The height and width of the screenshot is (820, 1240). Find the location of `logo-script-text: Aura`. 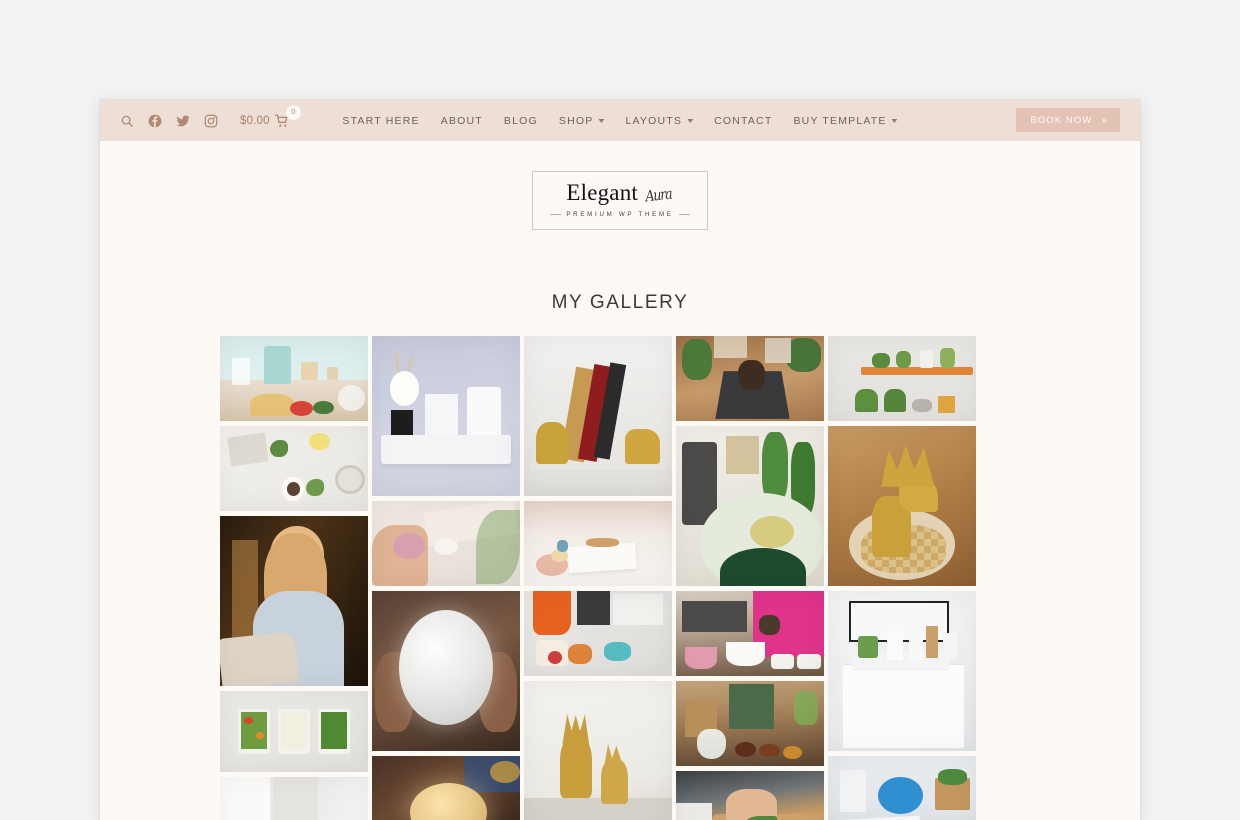

logo-script-text: Aura is located at coordinates (658, 195).